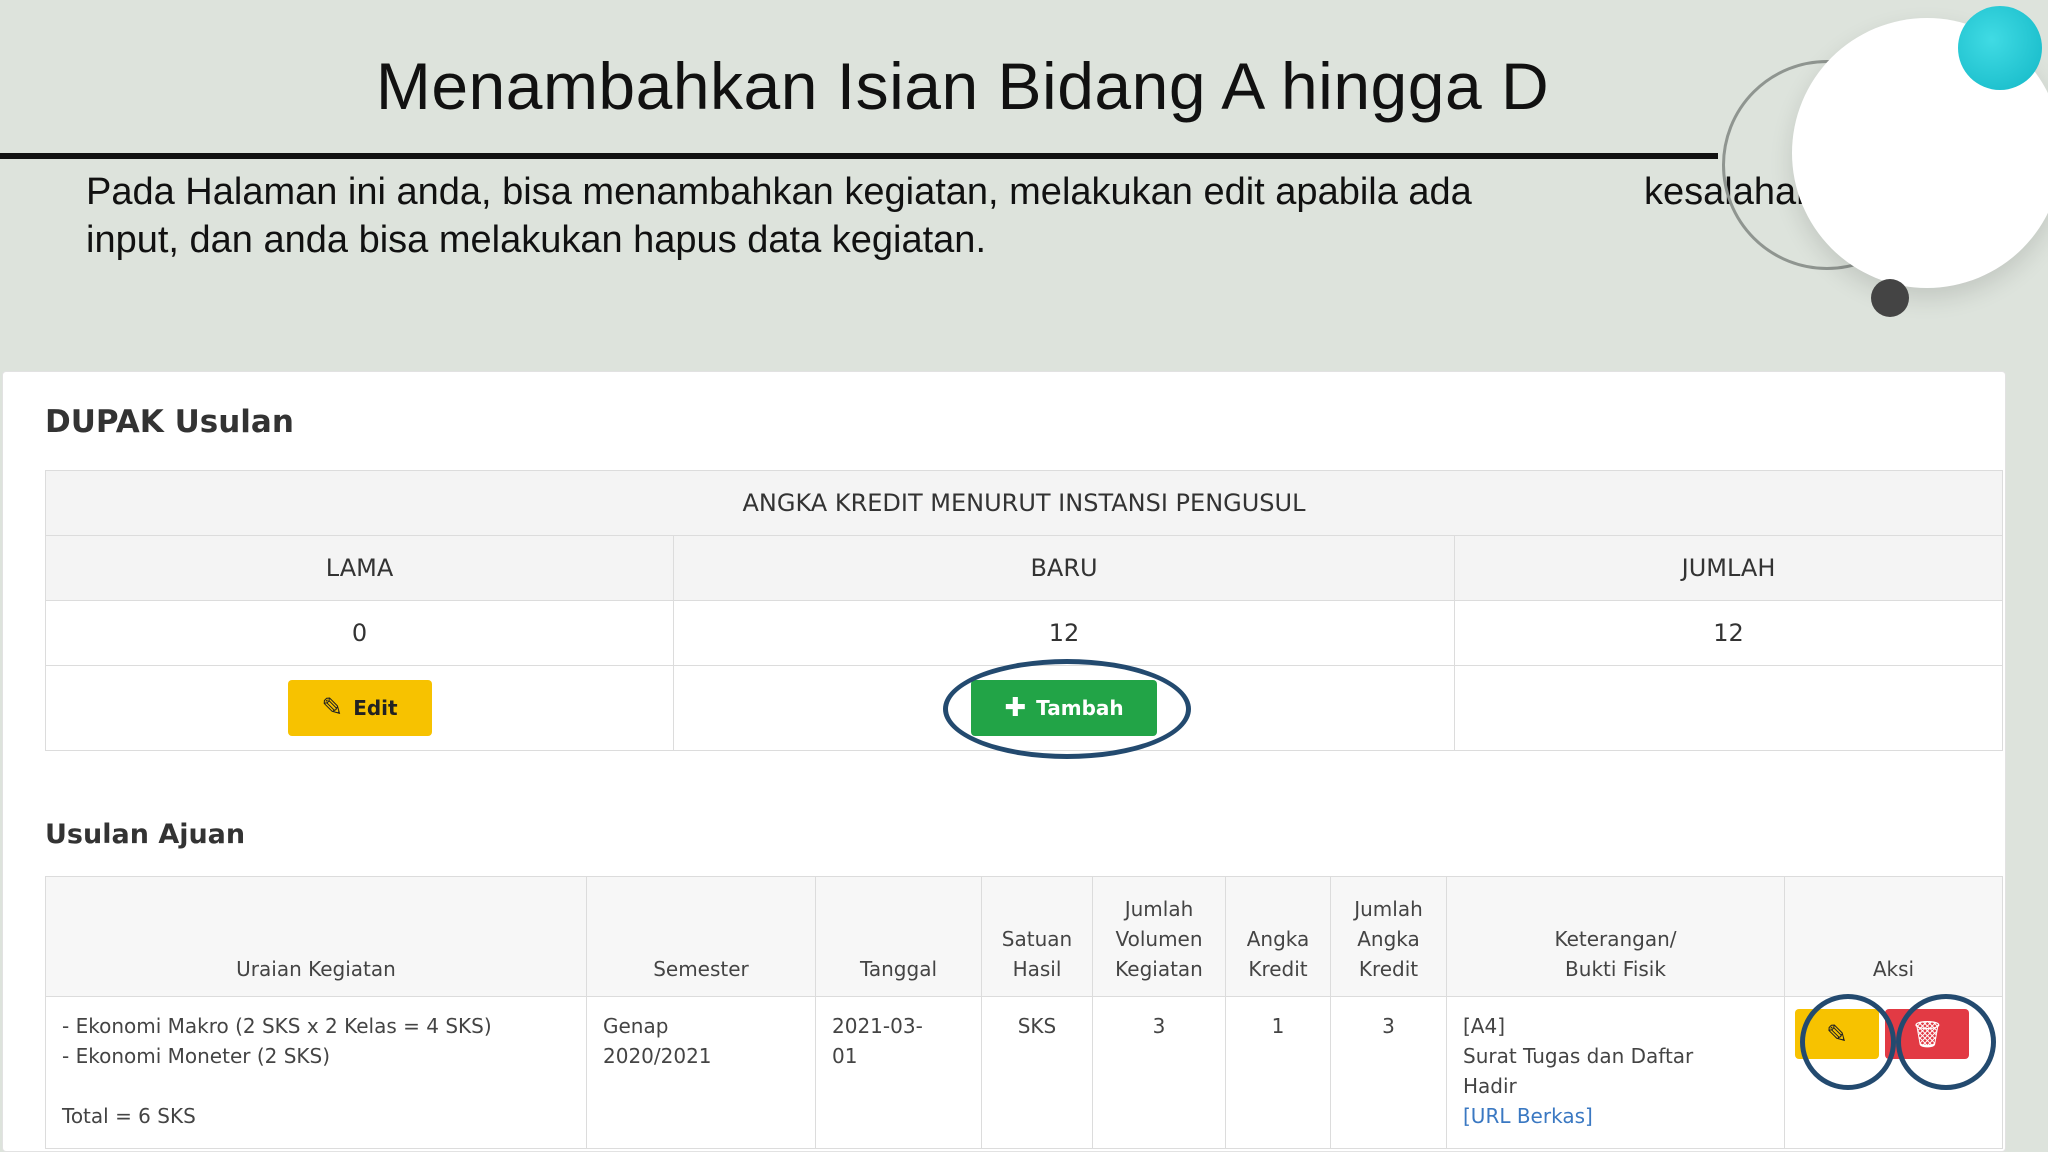 Image resolution: width=2048 pixels, height=1152 pixels. I want to click on semester-line-2: 2020/2021, so click(657, 1056).